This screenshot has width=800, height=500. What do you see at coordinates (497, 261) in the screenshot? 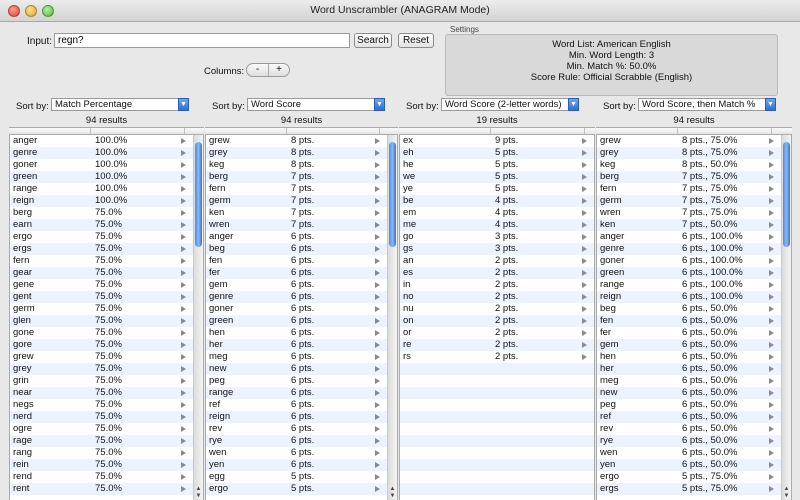
I see `list-item: an 2 pts.` at bounding box center [497, 261].